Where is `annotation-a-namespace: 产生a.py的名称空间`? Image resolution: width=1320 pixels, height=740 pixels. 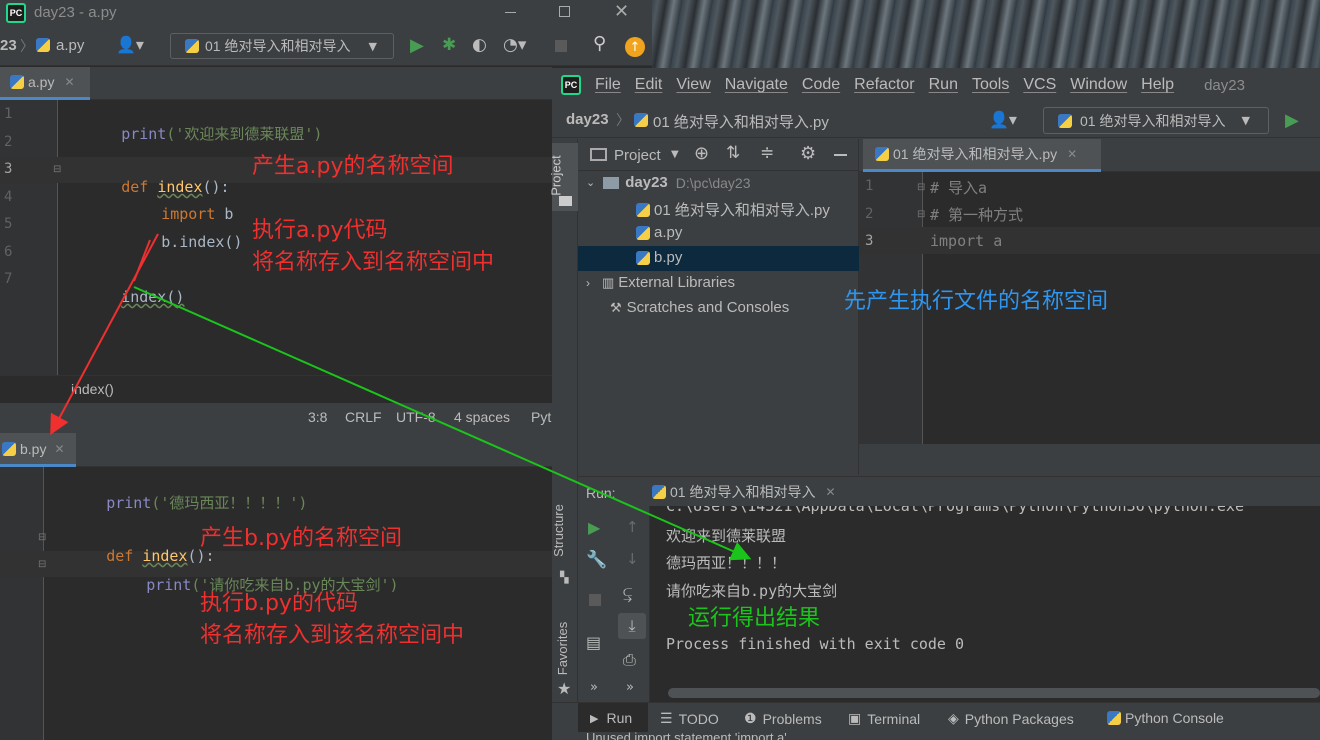
annotation-a-namespace: 产生a.py的名称空间 is located at coordinates (353, 166).